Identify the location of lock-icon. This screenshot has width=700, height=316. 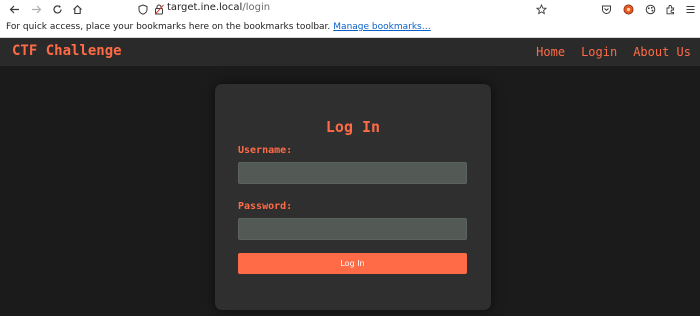
(159, 9).